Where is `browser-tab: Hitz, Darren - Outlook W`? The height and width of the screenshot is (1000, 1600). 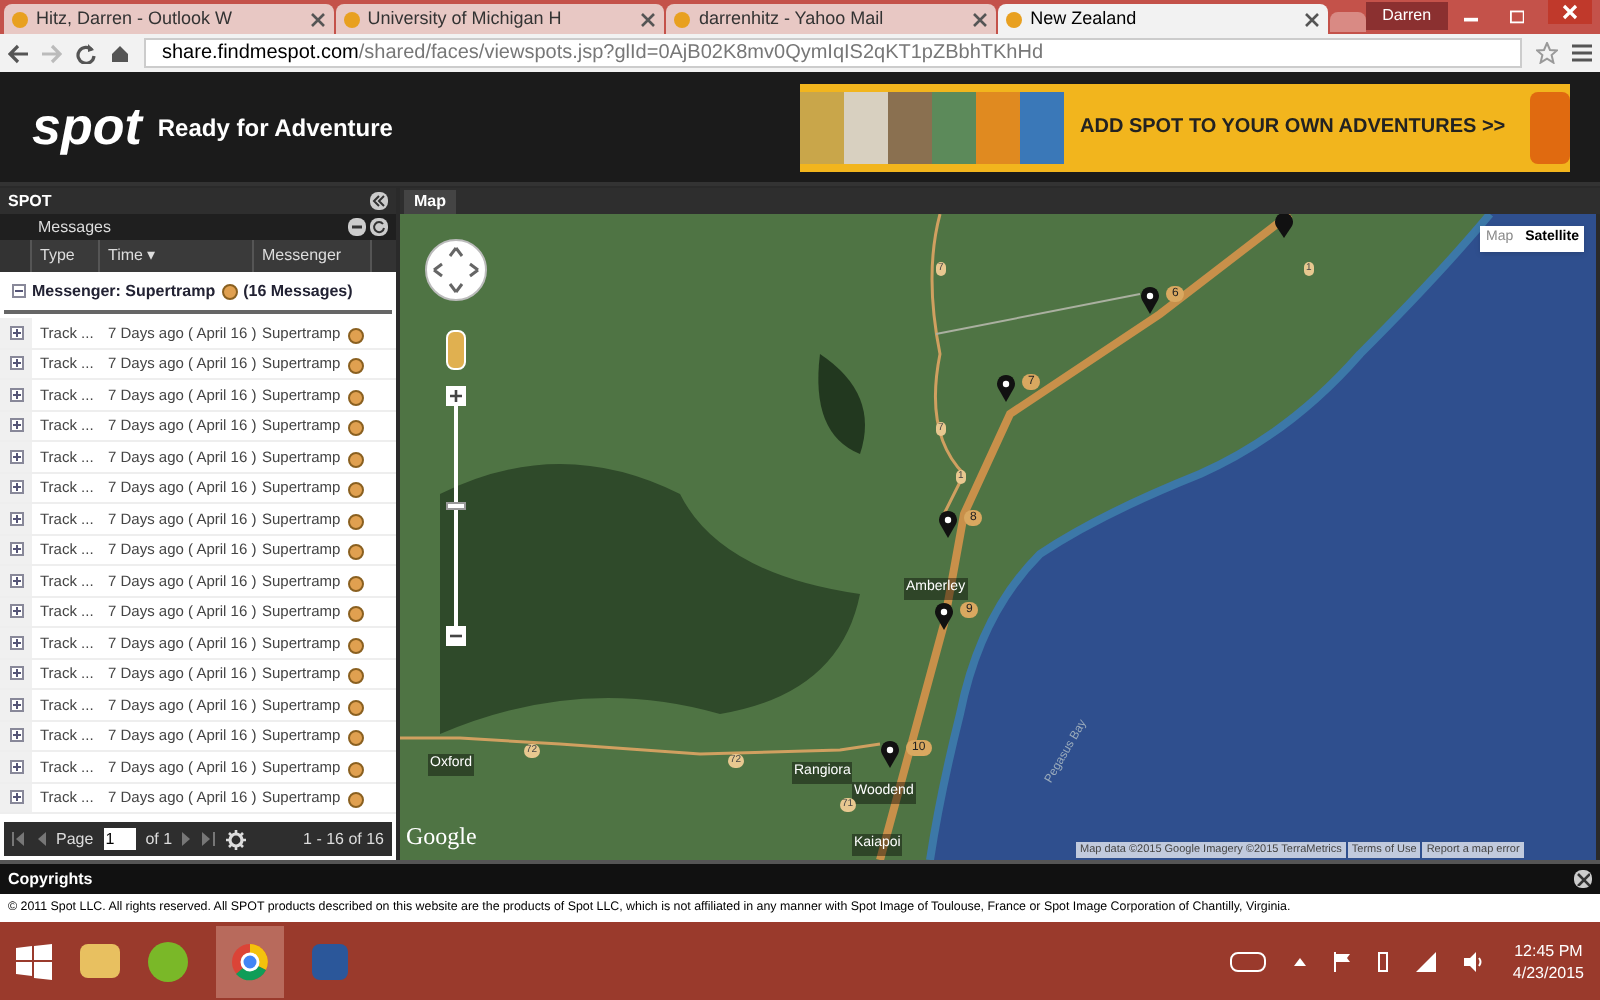 browser-tab: Hitz, Darren - Outlook W is located at coordinates (169, 19).